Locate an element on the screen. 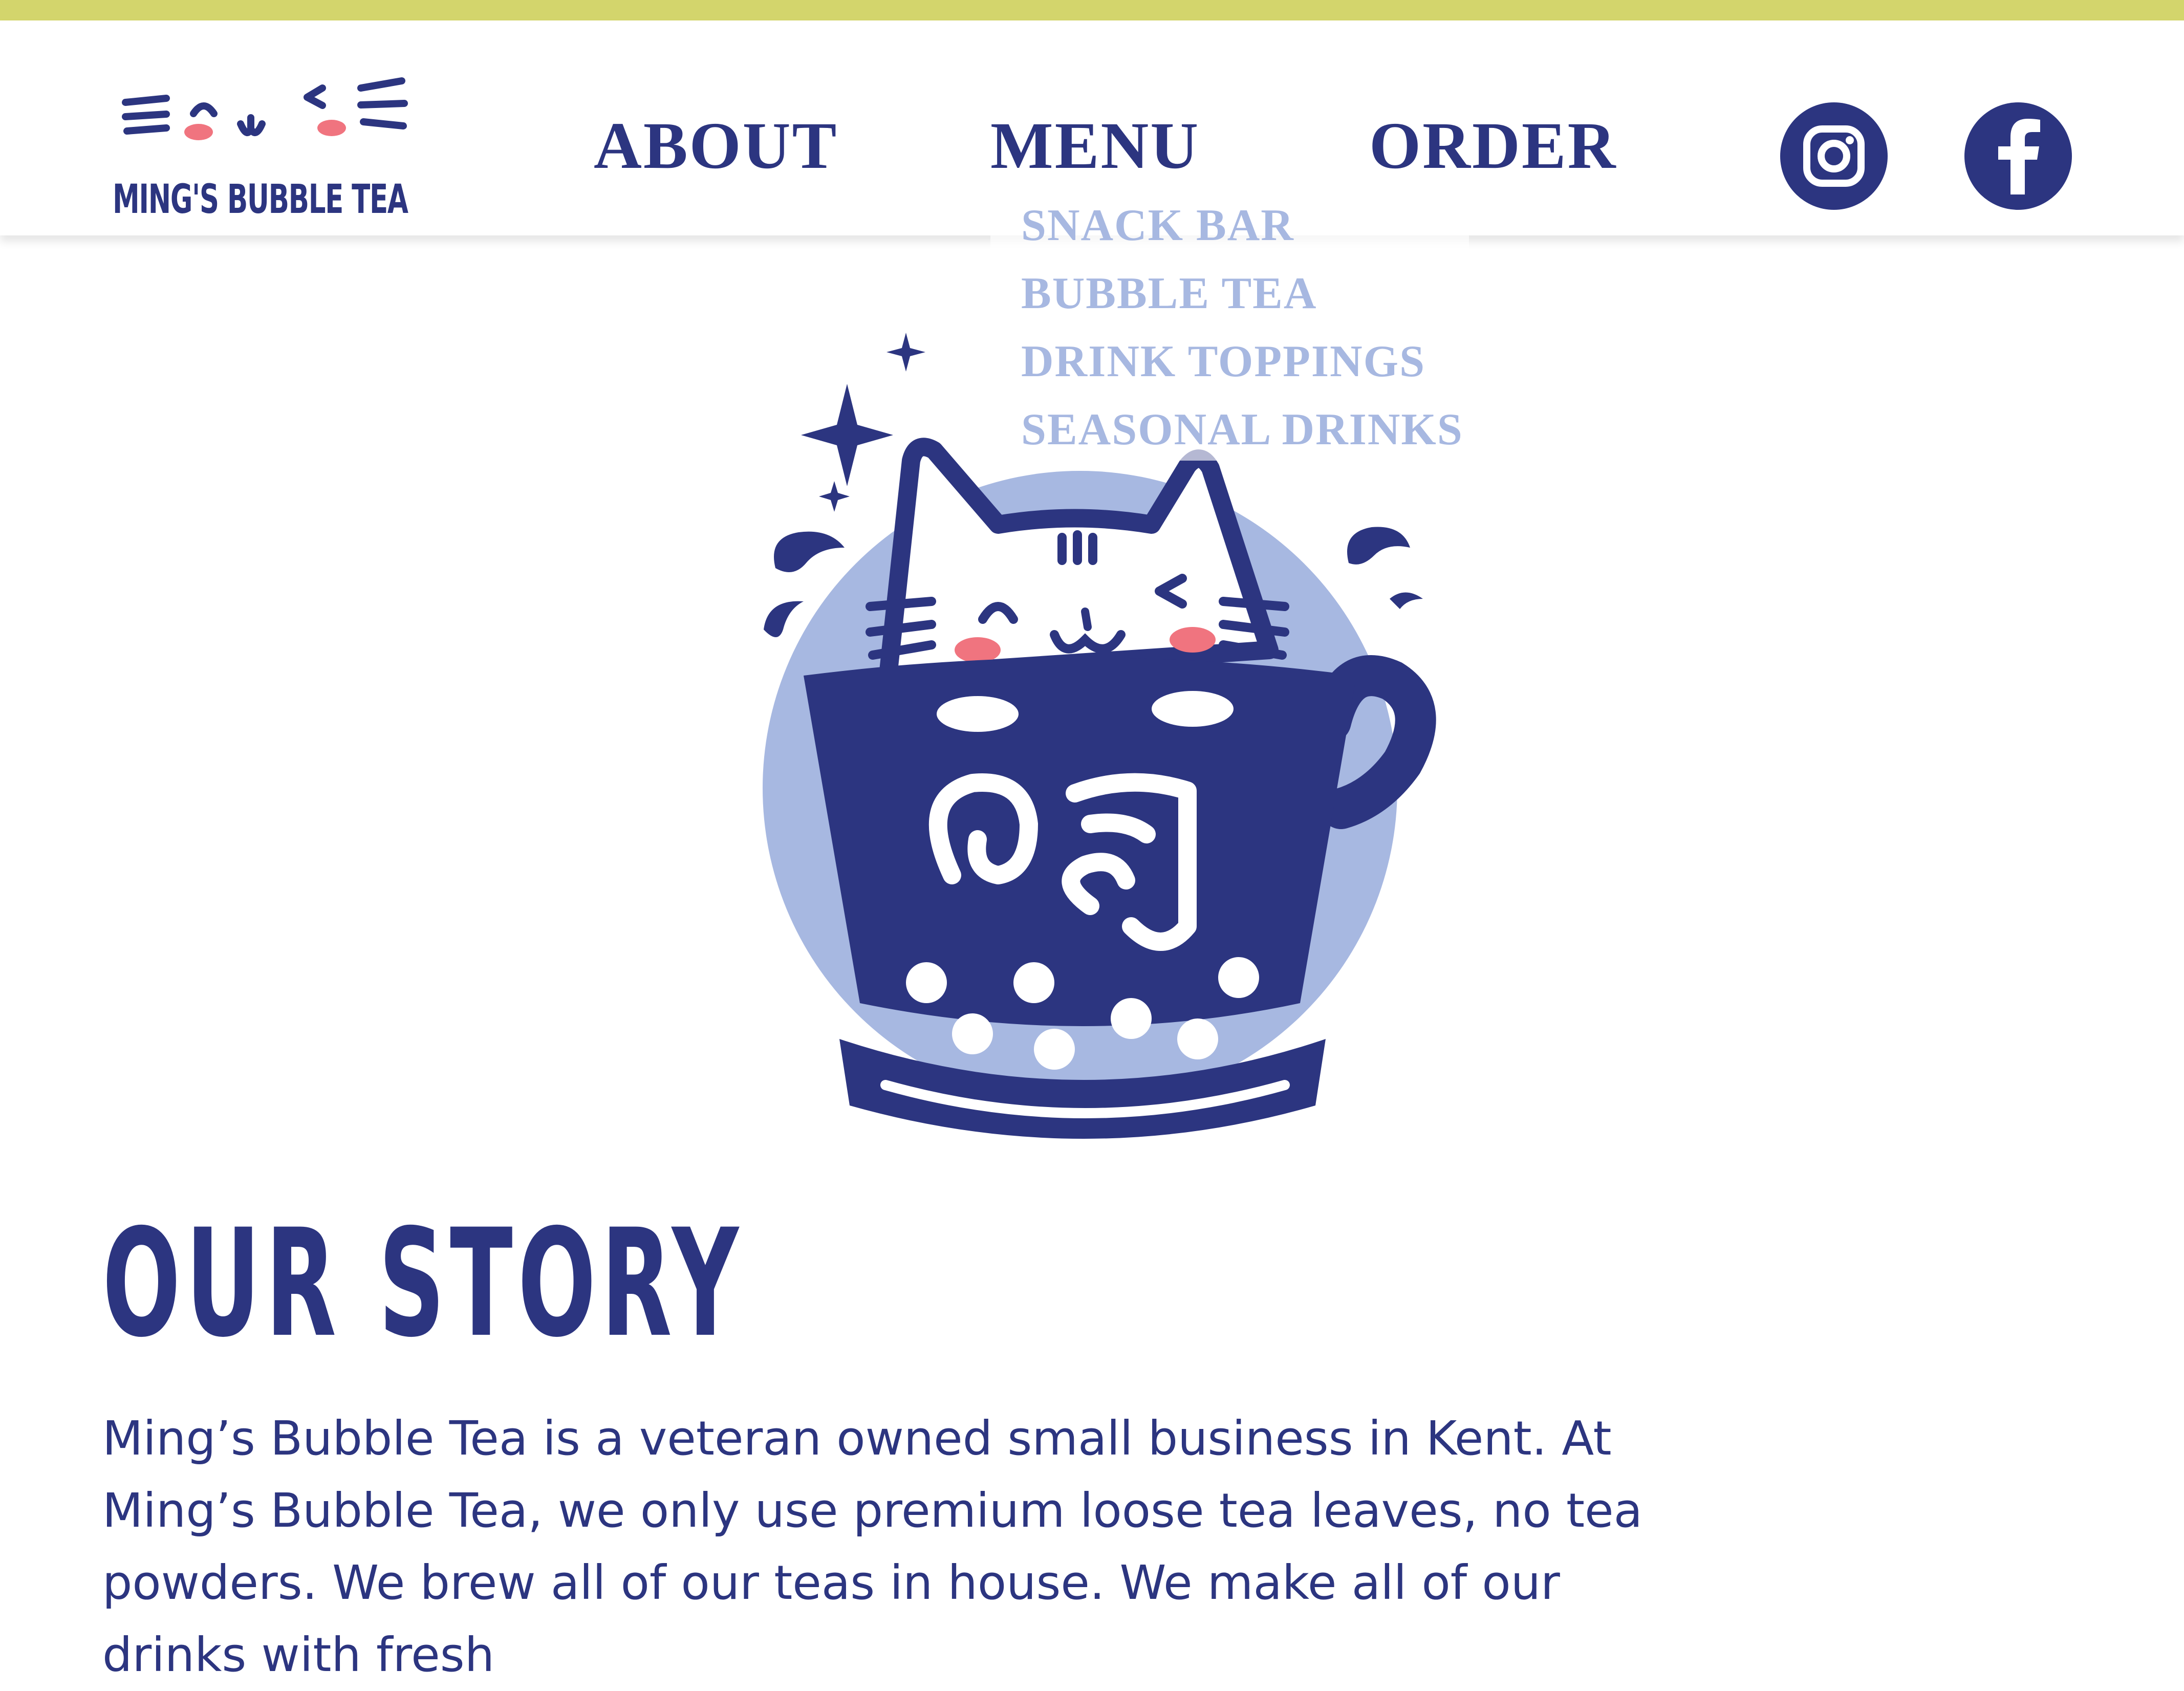 Image resolution: width=2184 pixels, height=1691 pixels. nav-about: ABOUT is located at coordinates (716, 145).